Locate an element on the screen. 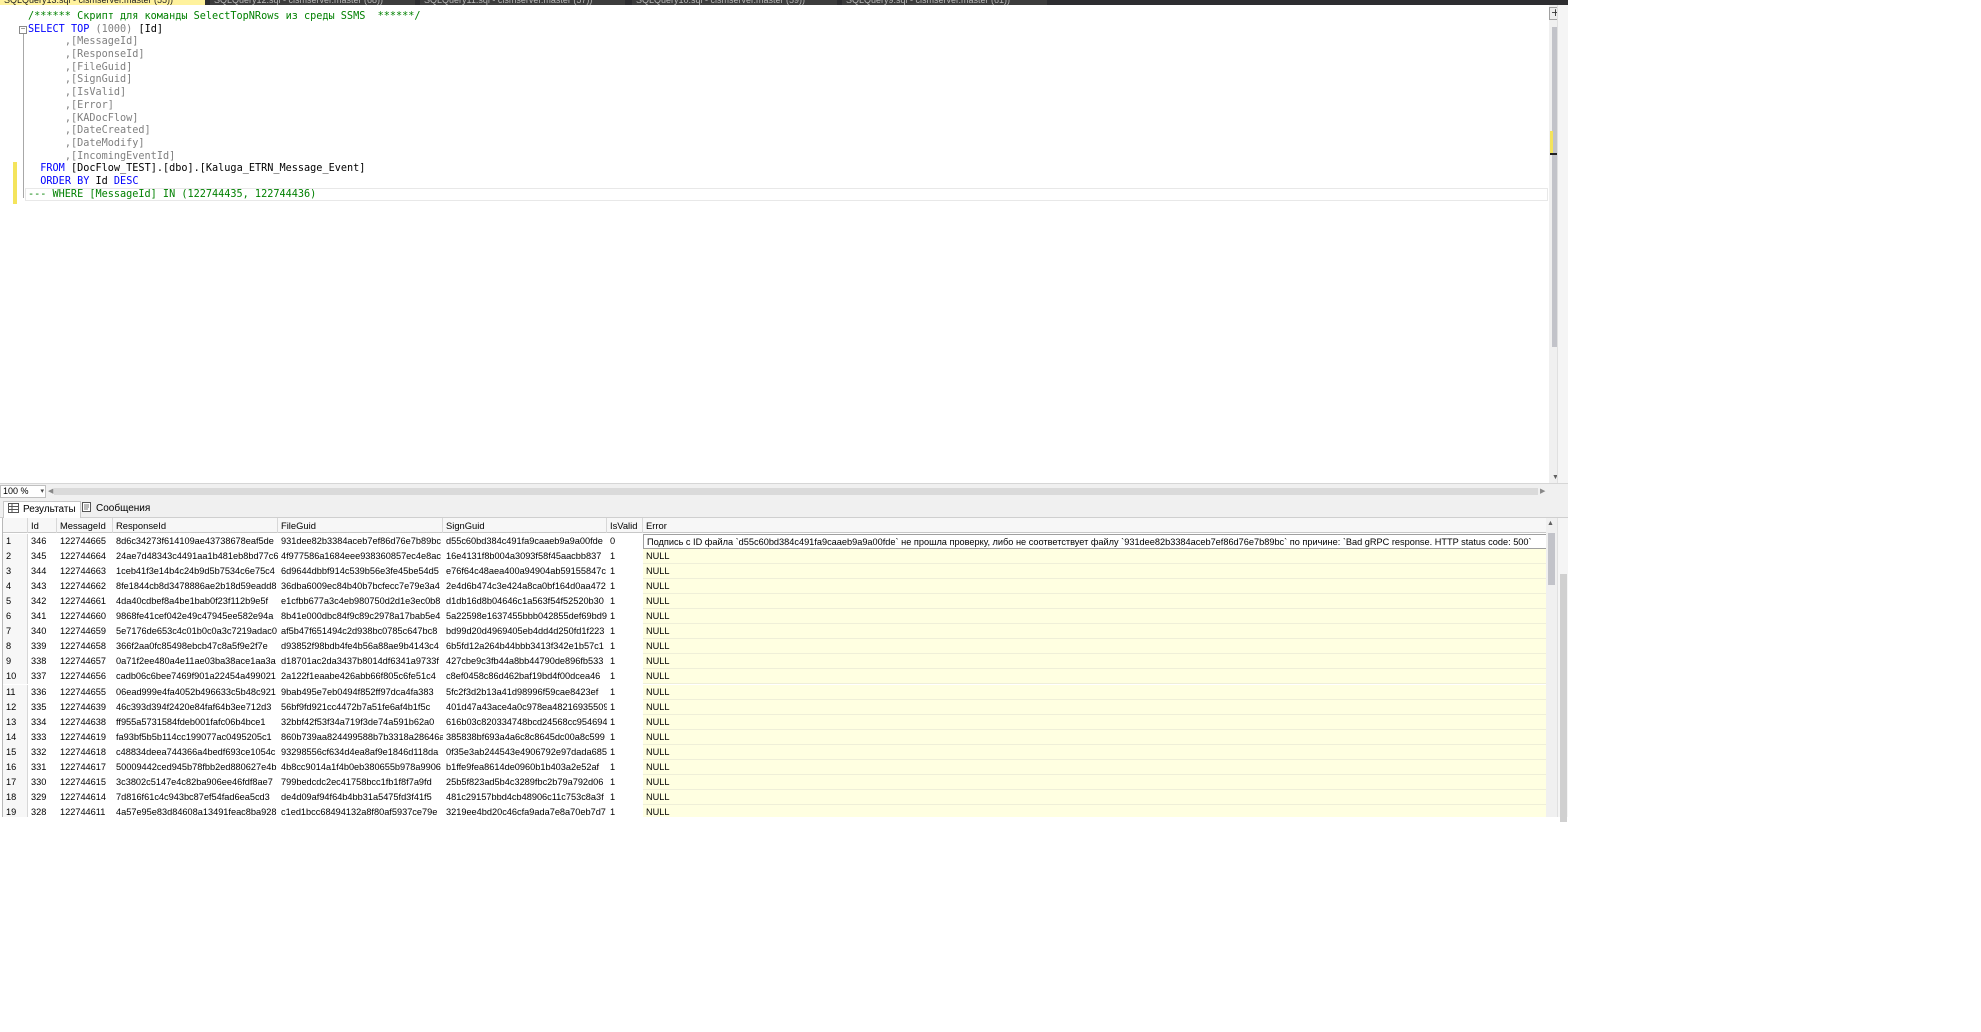 This screenshot has height=1032, width=1981. column-header-isvalid: IsValid is located at coordinates (625, 525).